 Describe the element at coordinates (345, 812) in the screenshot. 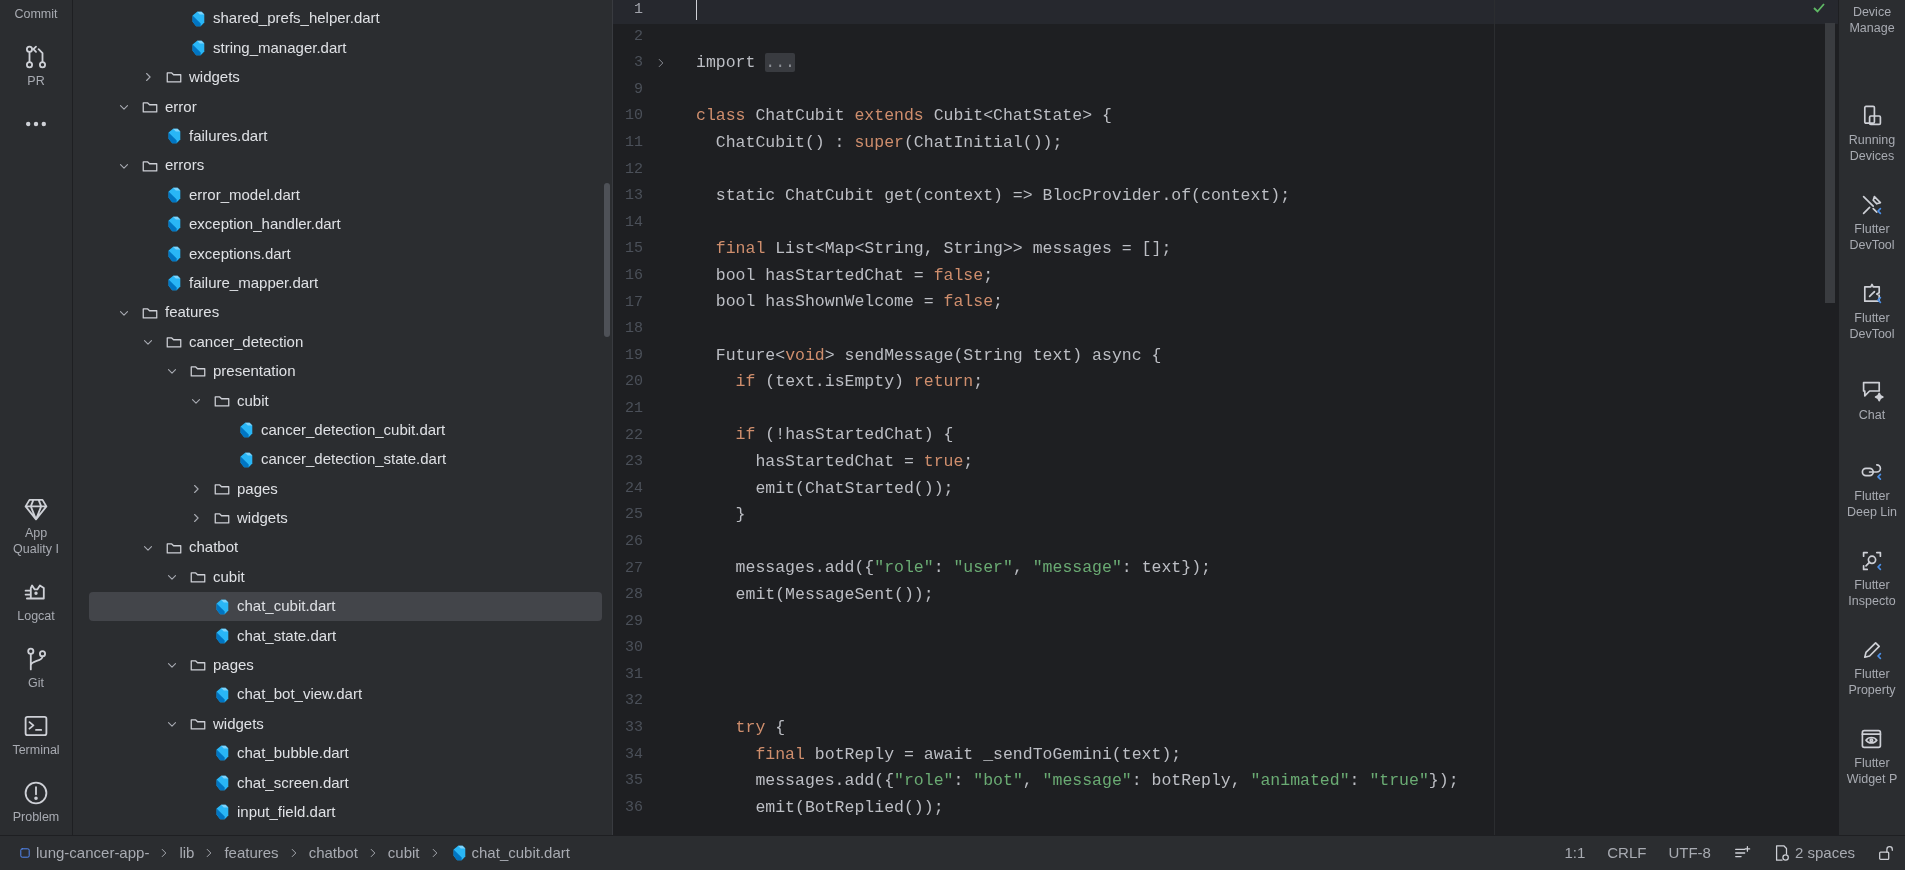

I see `file-item: input_field.dart` at that location.